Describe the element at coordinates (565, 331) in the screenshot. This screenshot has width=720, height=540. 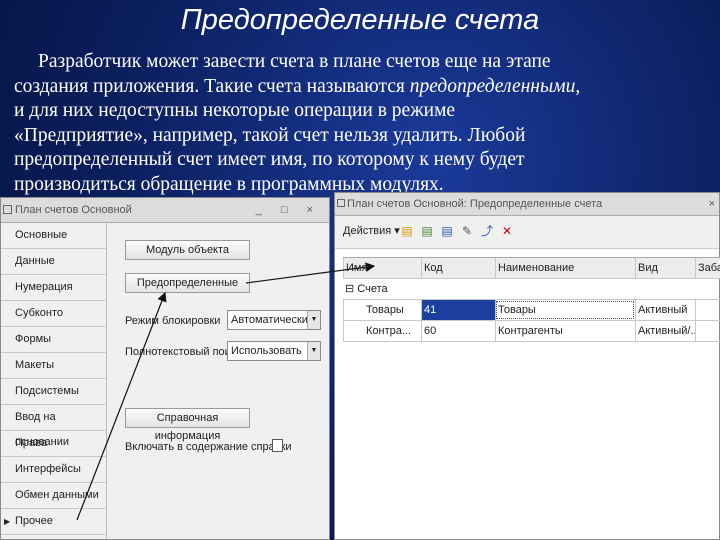
I see `cell-title: Контрагенты` at that location.